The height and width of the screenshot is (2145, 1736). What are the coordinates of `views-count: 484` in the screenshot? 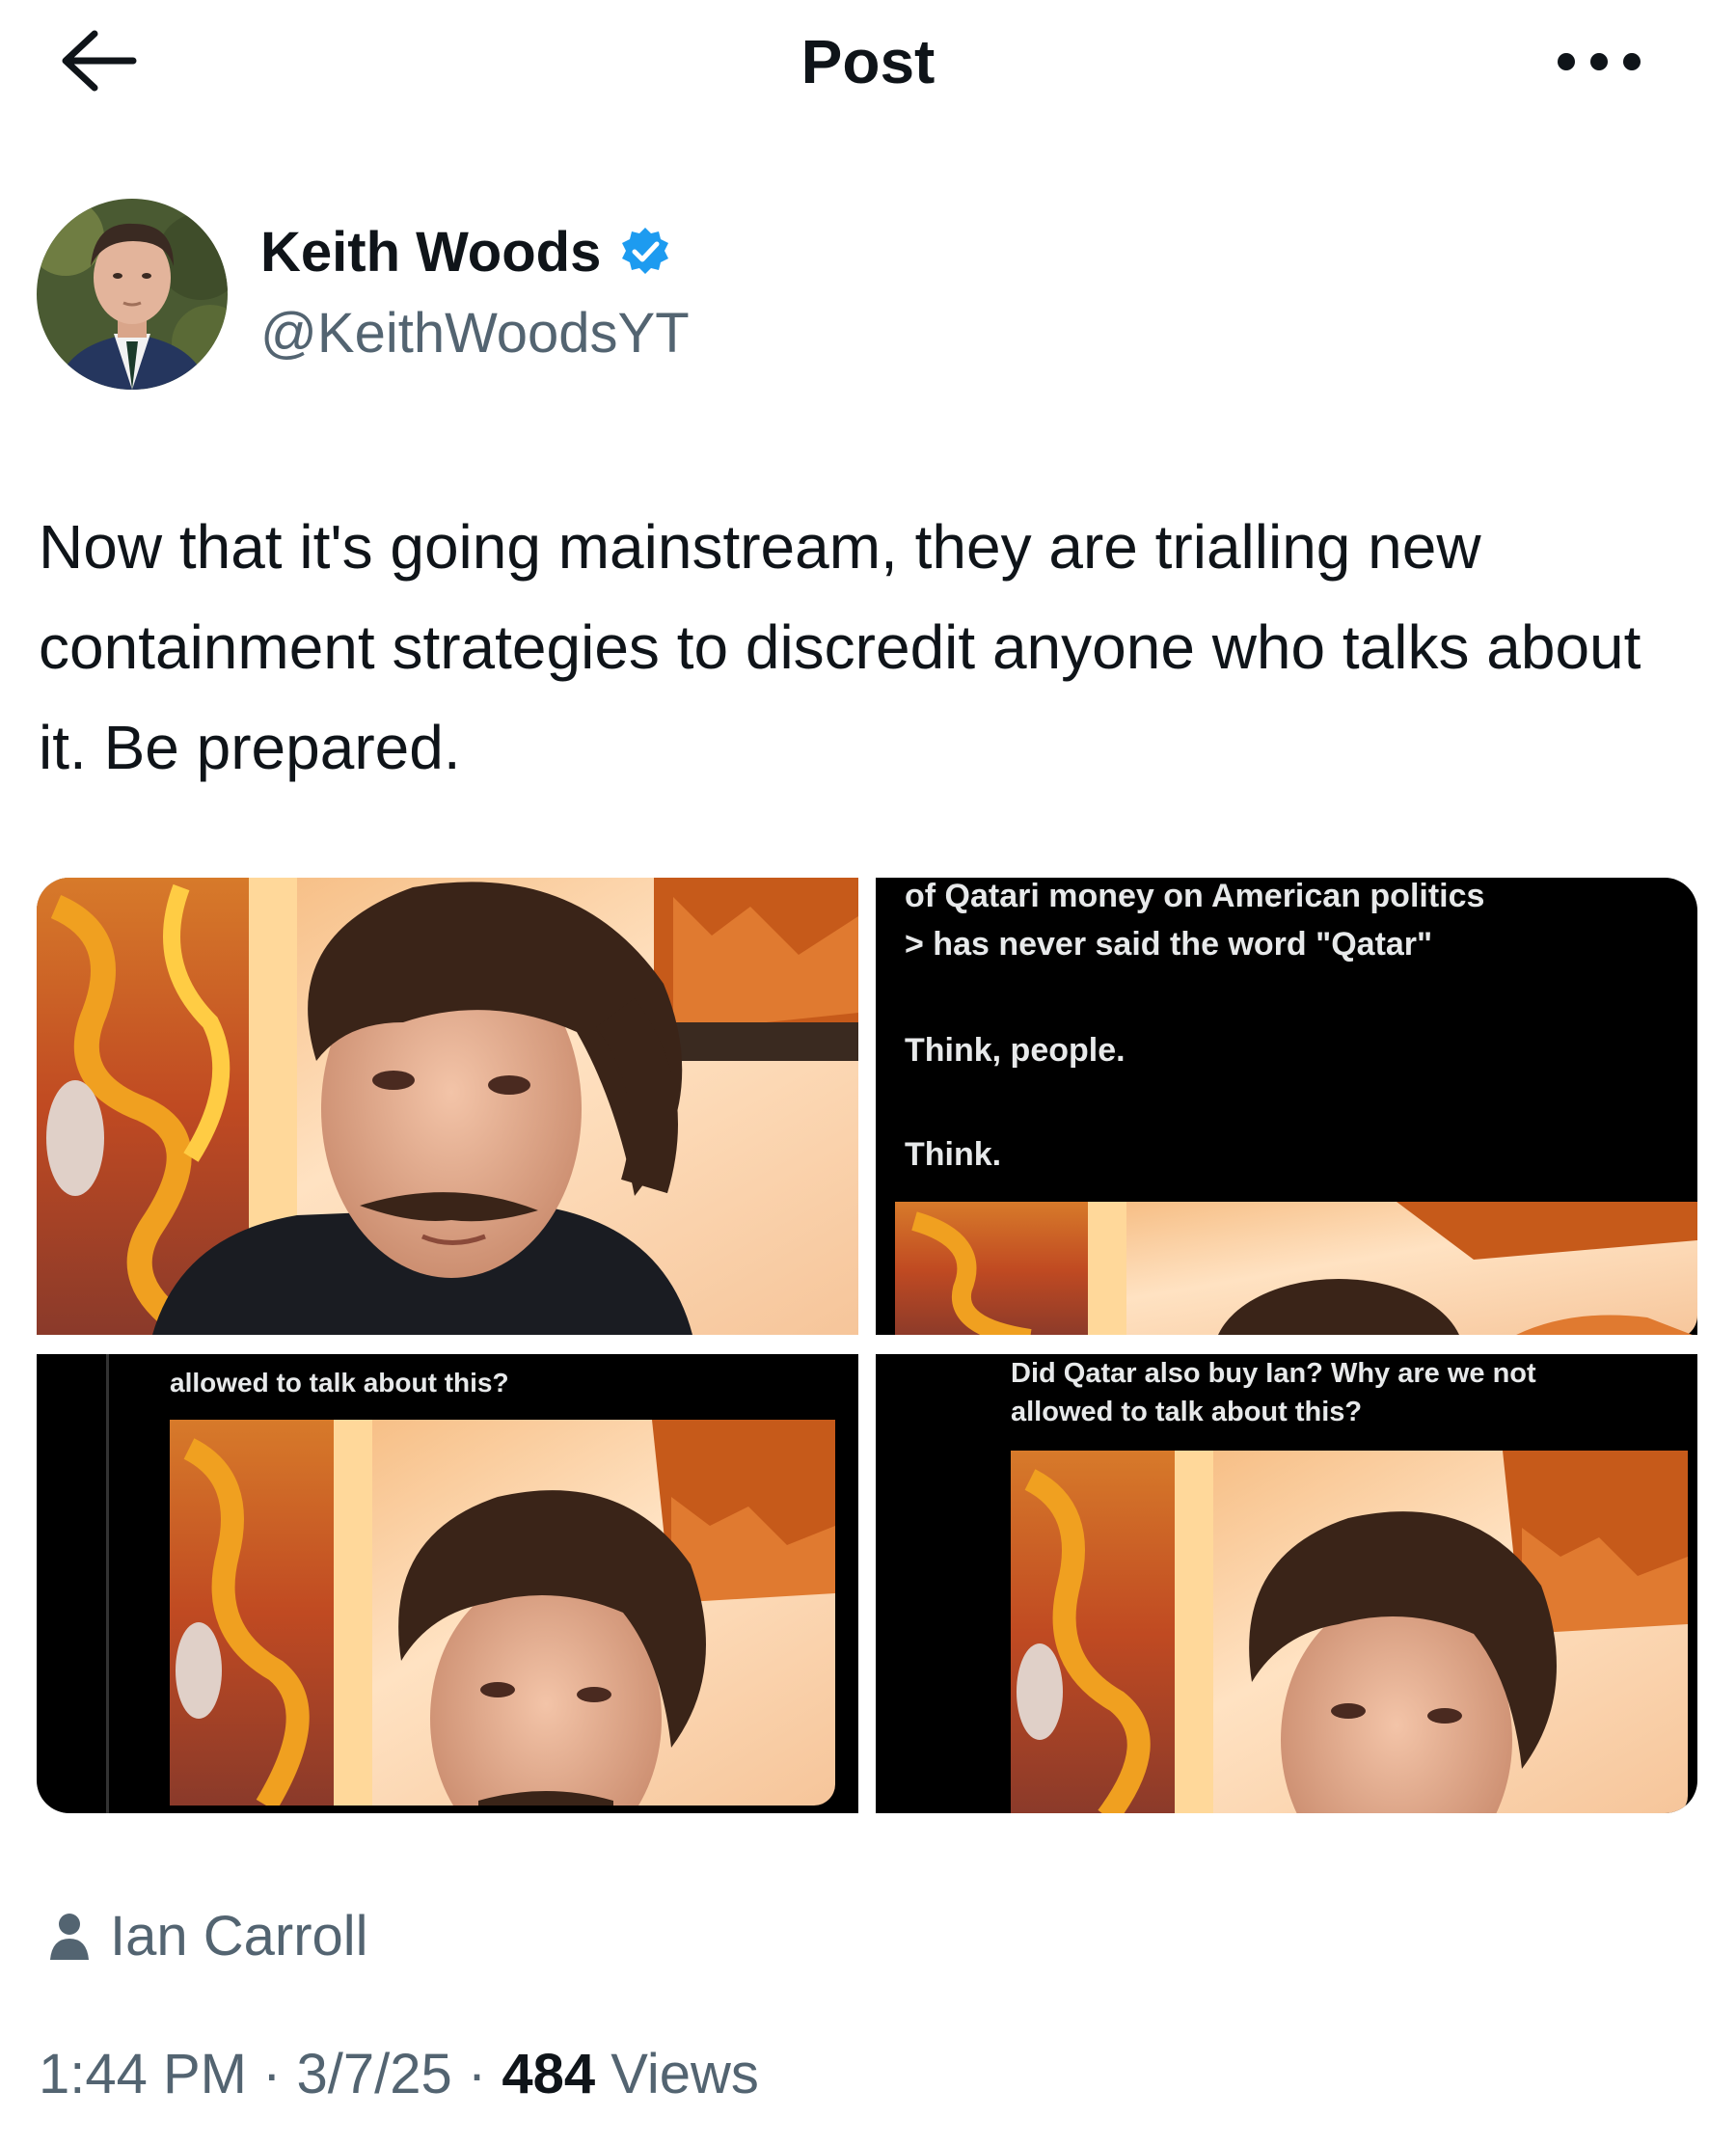 It's located at (549, 2074).